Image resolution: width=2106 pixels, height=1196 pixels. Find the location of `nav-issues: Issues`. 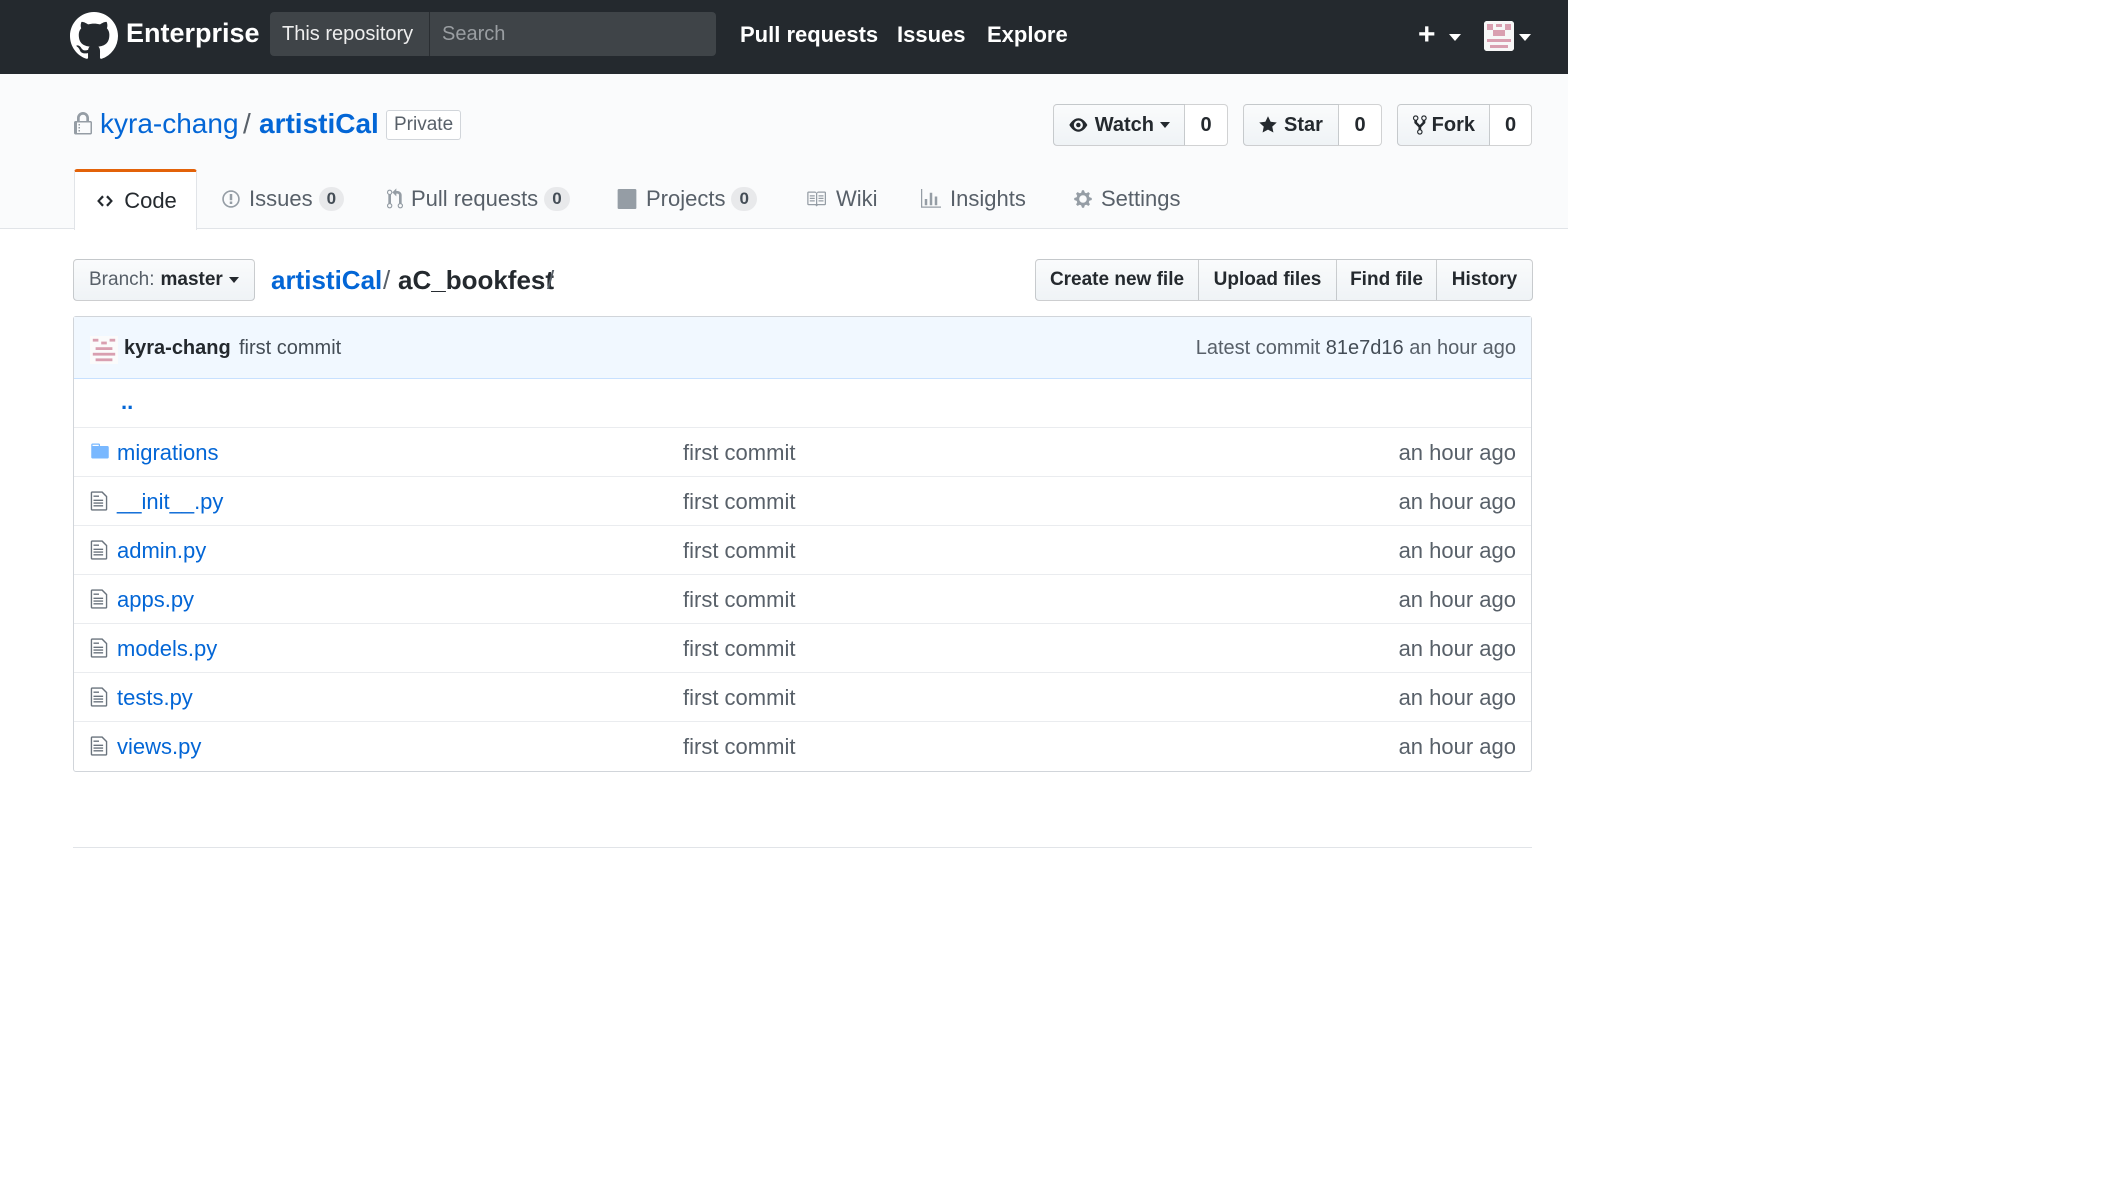

nav-issues: Issues is located at coordinates (931, 35).